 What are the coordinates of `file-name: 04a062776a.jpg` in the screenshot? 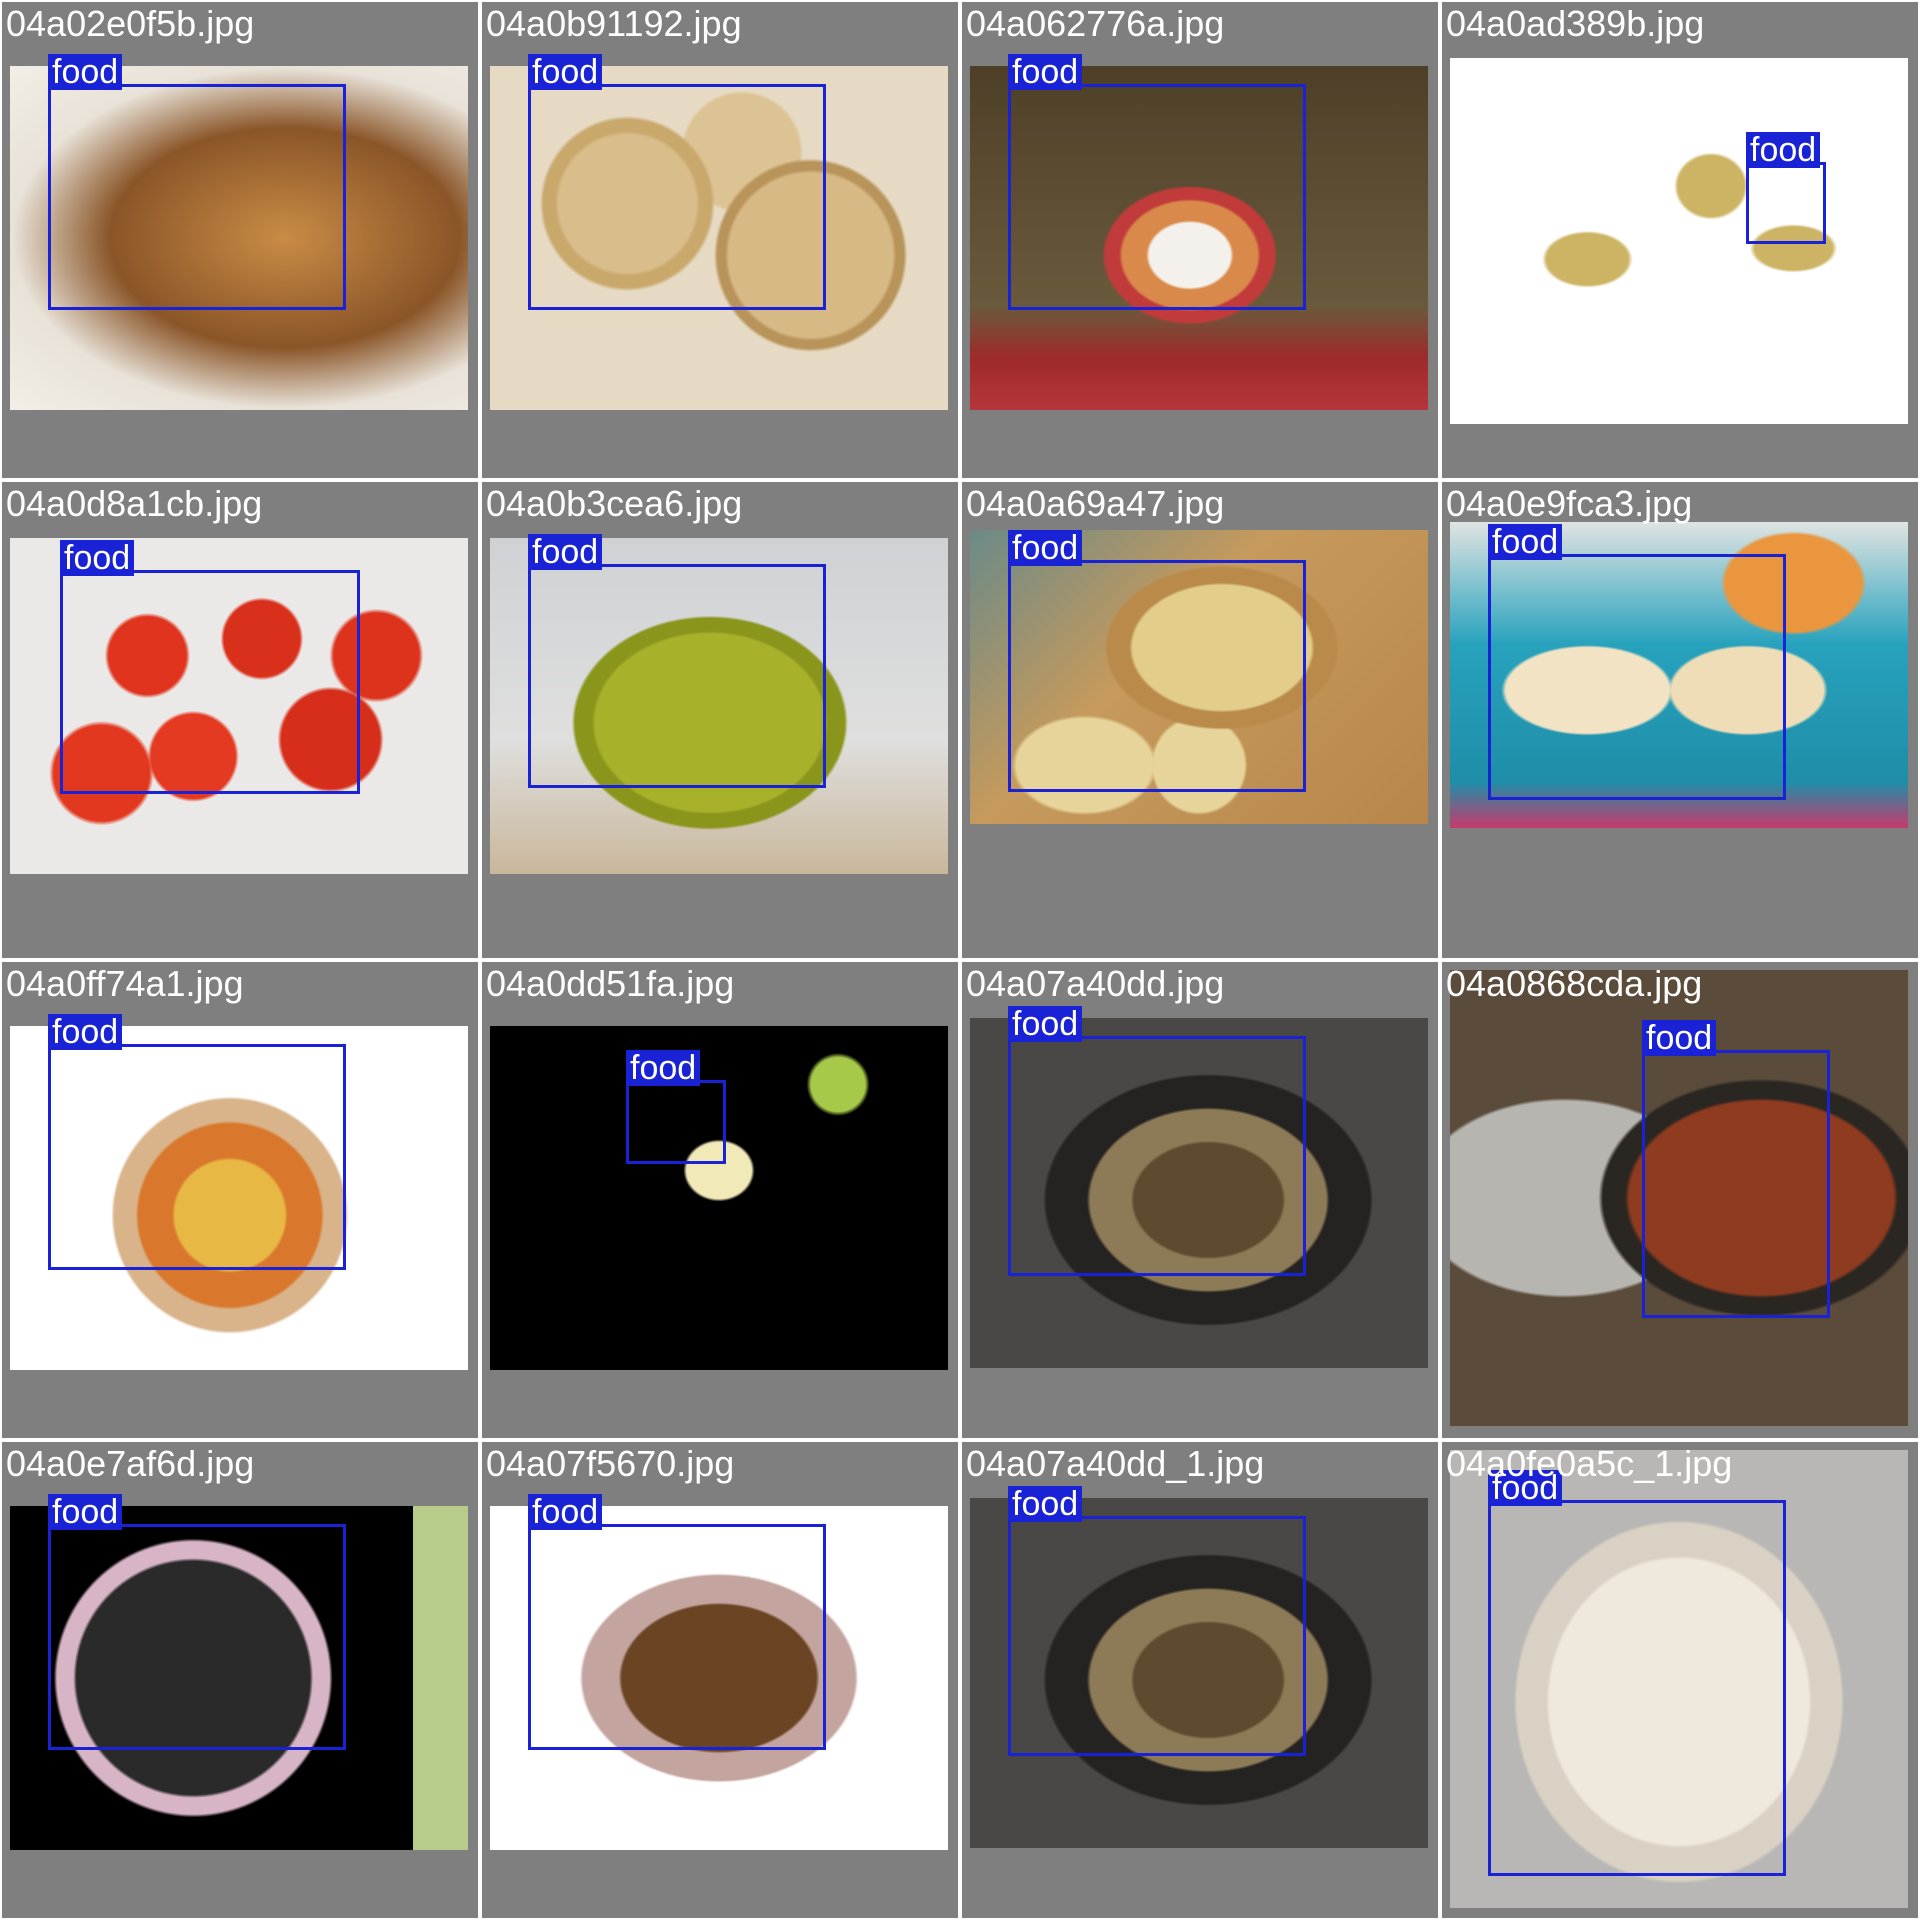 It's located at (1095, 23).